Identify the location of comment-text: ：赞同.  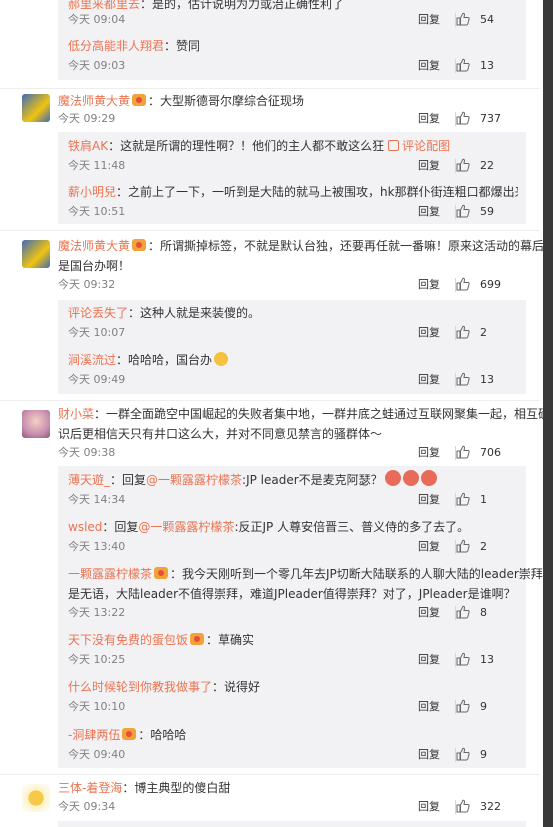
(182, 46).